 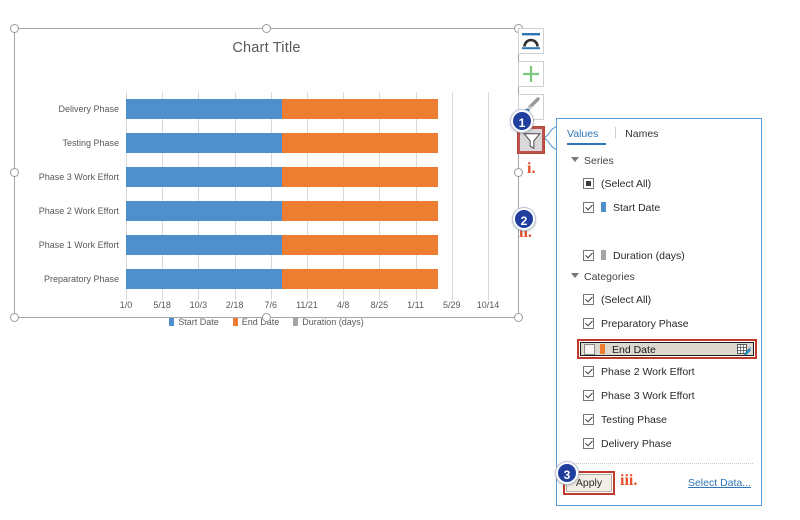 I want to click on category-row-phase-3-work-effort: Phase 3 Work Effort, so click(x=667, y=396).